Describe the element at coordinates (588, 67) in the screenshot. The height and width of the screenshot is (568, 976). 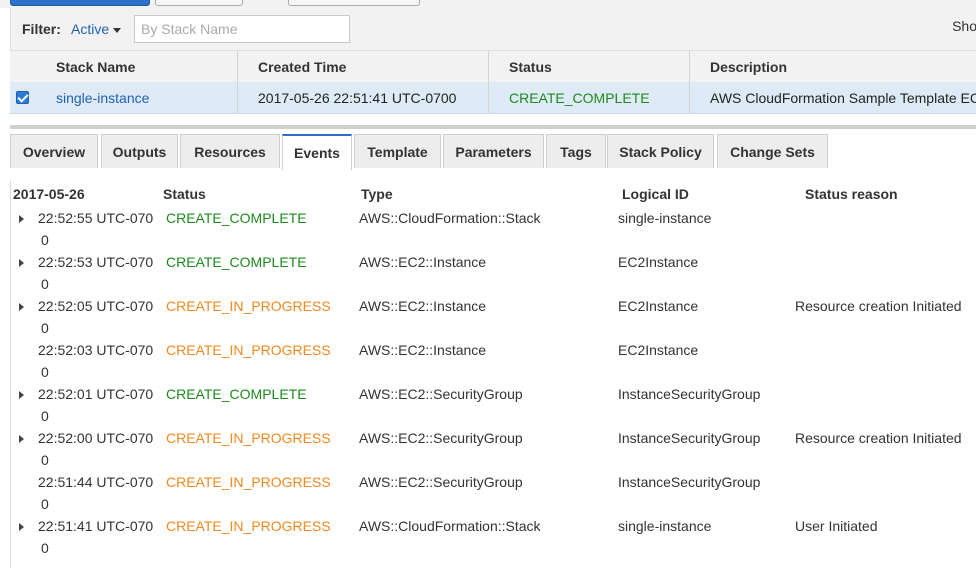
I see `column-header-status: Status` at that location.